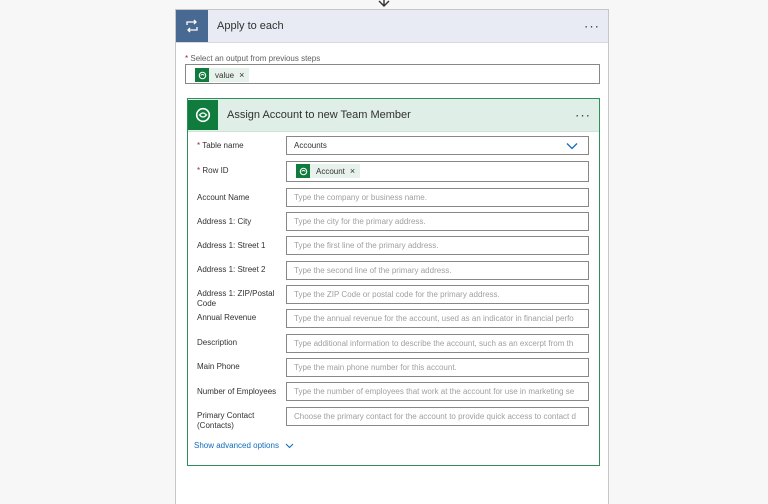  What do you see at coordinates (224, 221) in the screenshot?
I see `address-city-label: Address 1: City` at bounding box center [224, 221].